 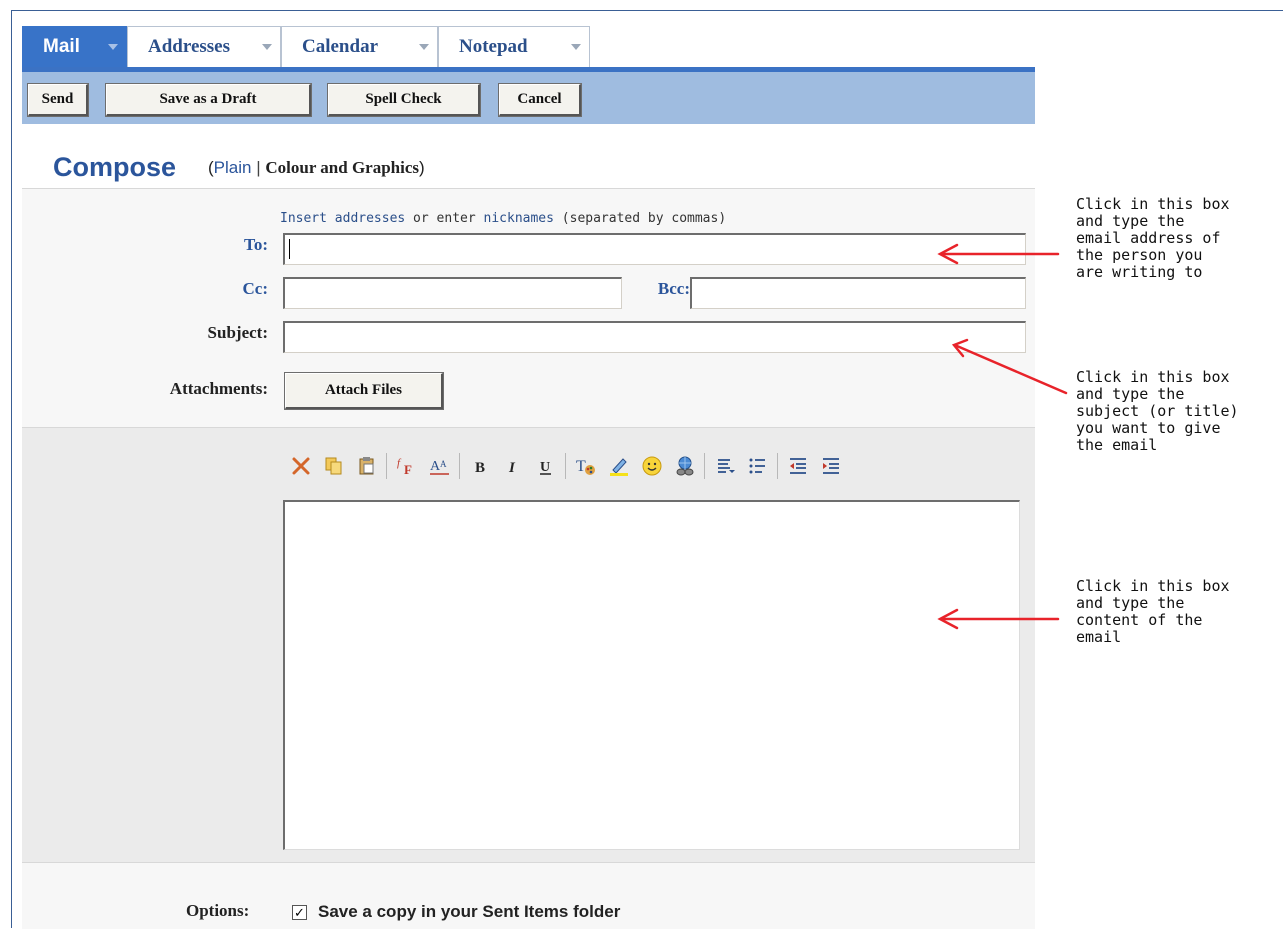 What do you see at coordinates (189, 46) in the screenshot?
I see `tab-addresses-label: Addresses` at bounding box center [189, 46].